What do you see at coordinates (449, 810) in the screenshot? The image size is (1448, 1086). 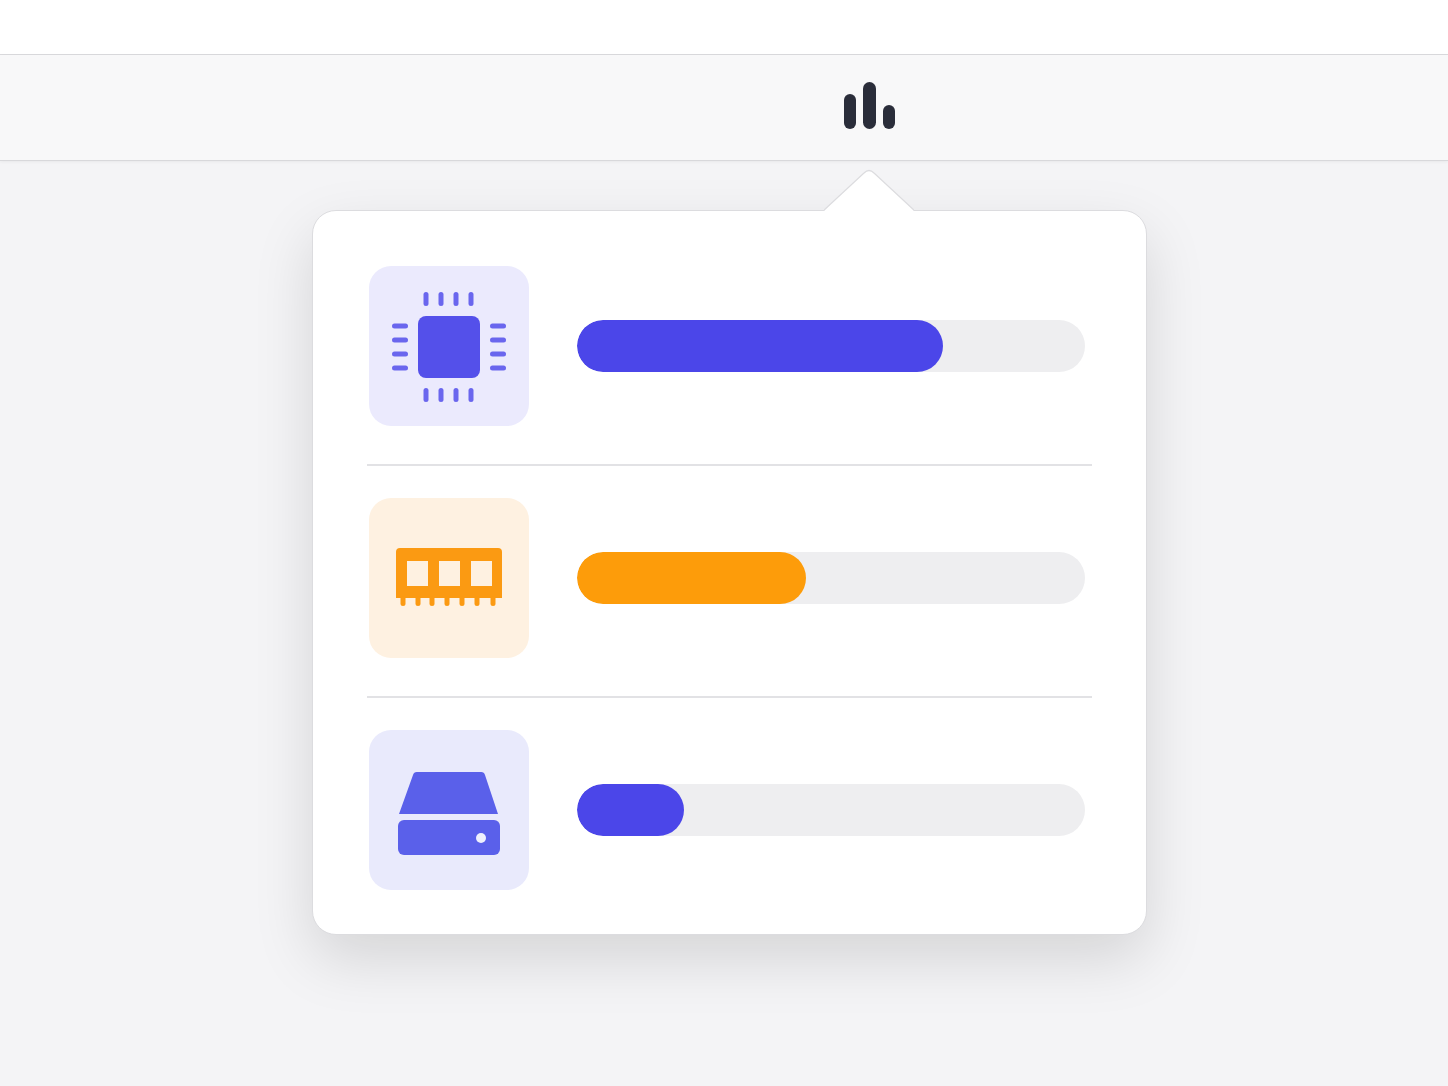 I see `hard-drive-icon` at bounding box center [449, 810].